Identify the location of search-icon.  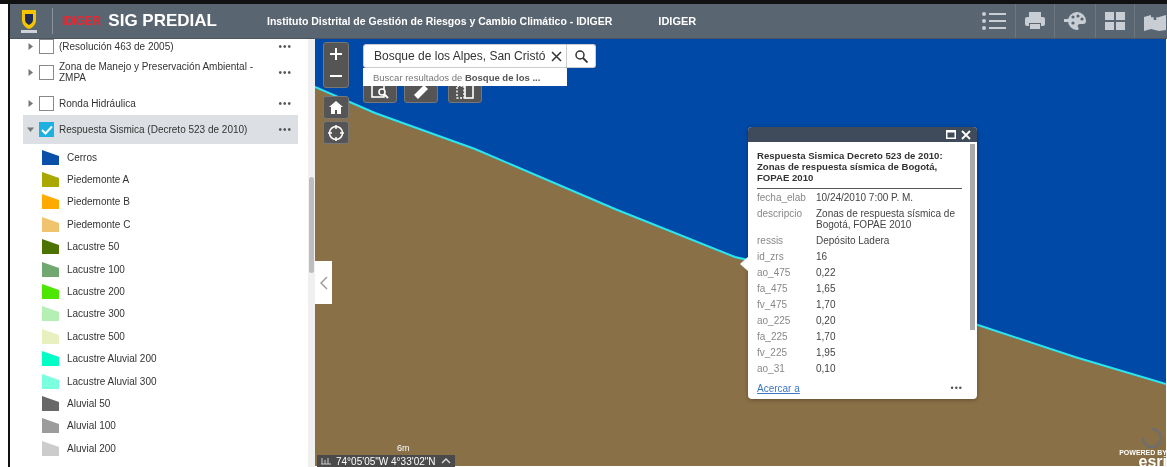
(581, 56).